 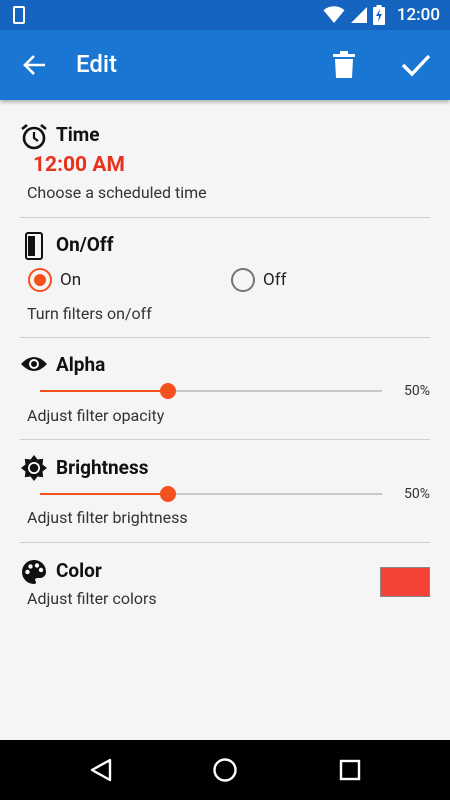 I want to click on square-recents-icon, so click(x=350, y=770).